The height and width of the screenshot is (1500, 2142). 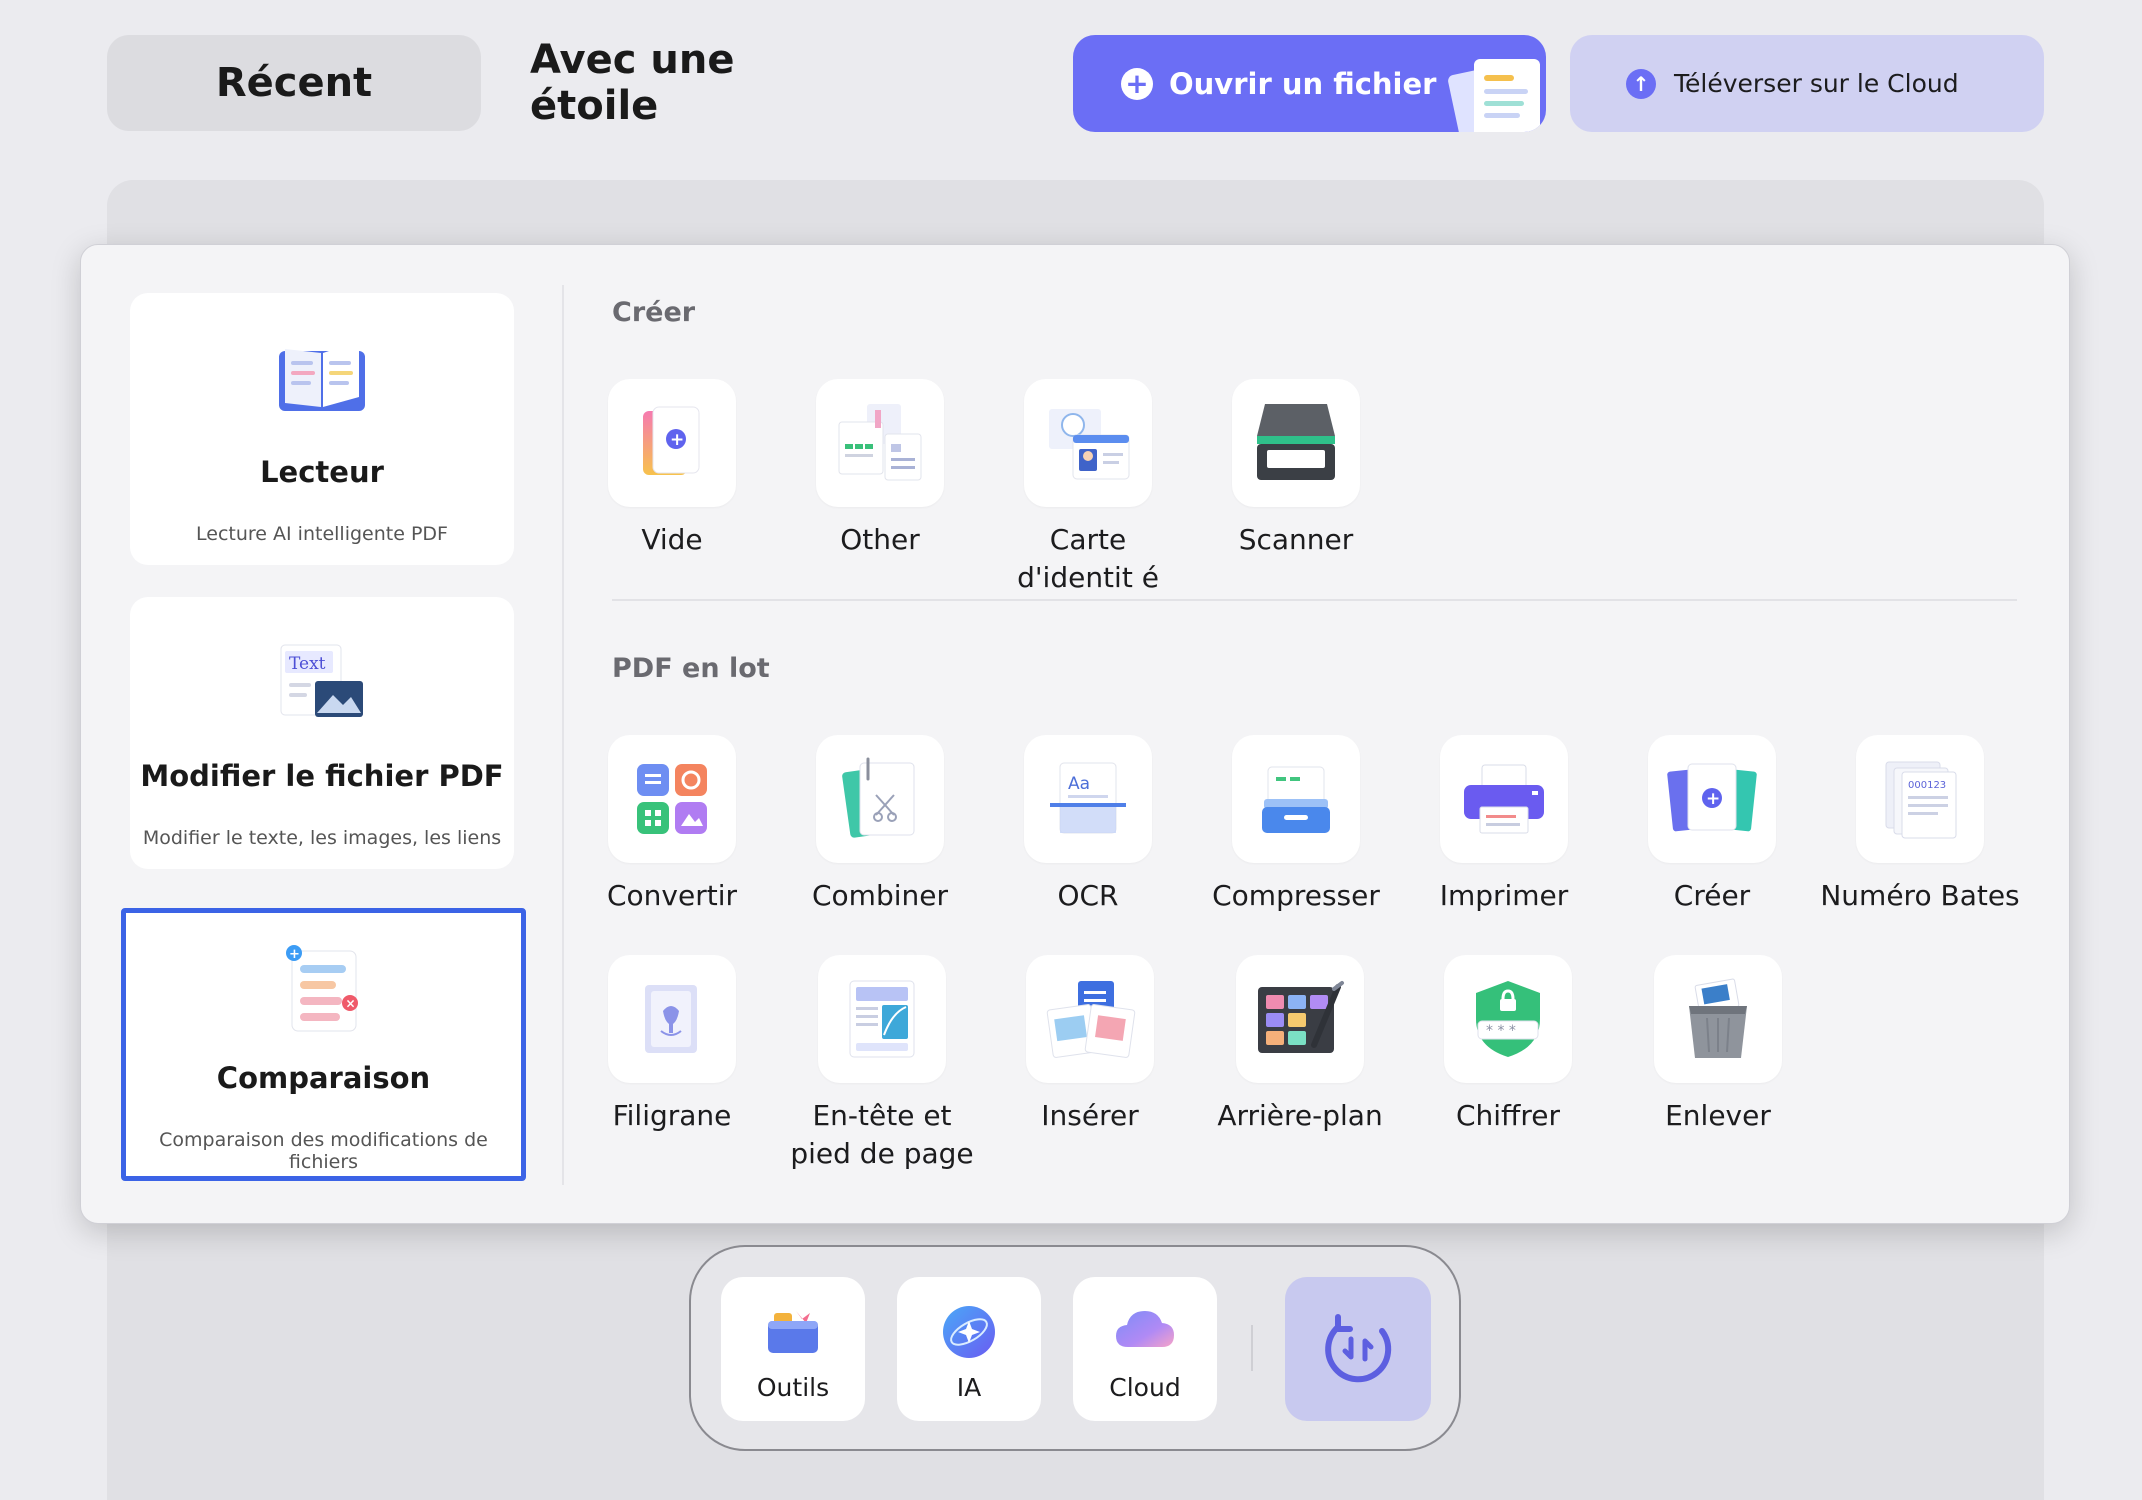 I want to click on svg-text: 000123, so click(x=1927, y=785).